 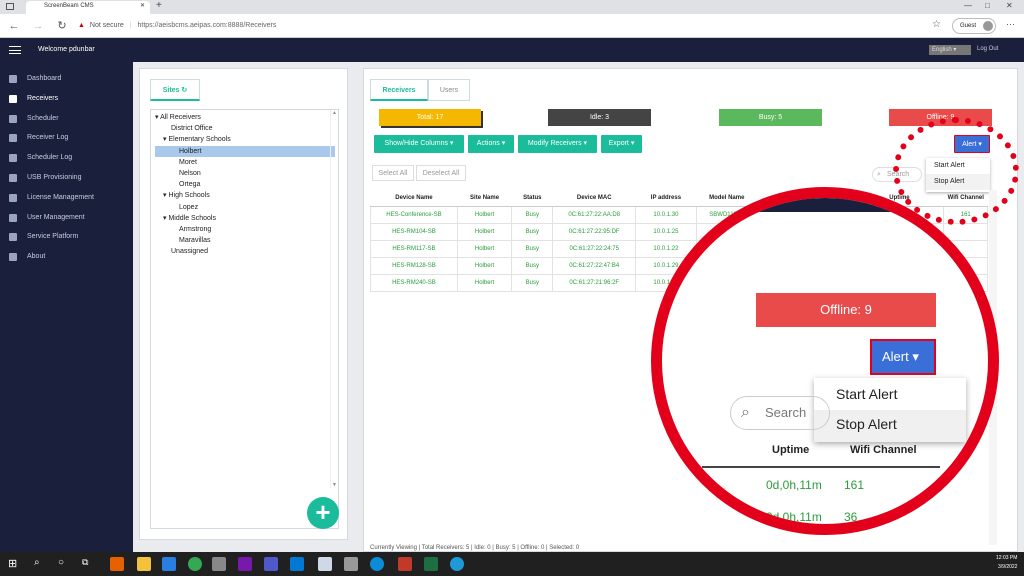 I want to click on sidebar-item-receiver-log: Receiver Log, so click(x=66, y=138).